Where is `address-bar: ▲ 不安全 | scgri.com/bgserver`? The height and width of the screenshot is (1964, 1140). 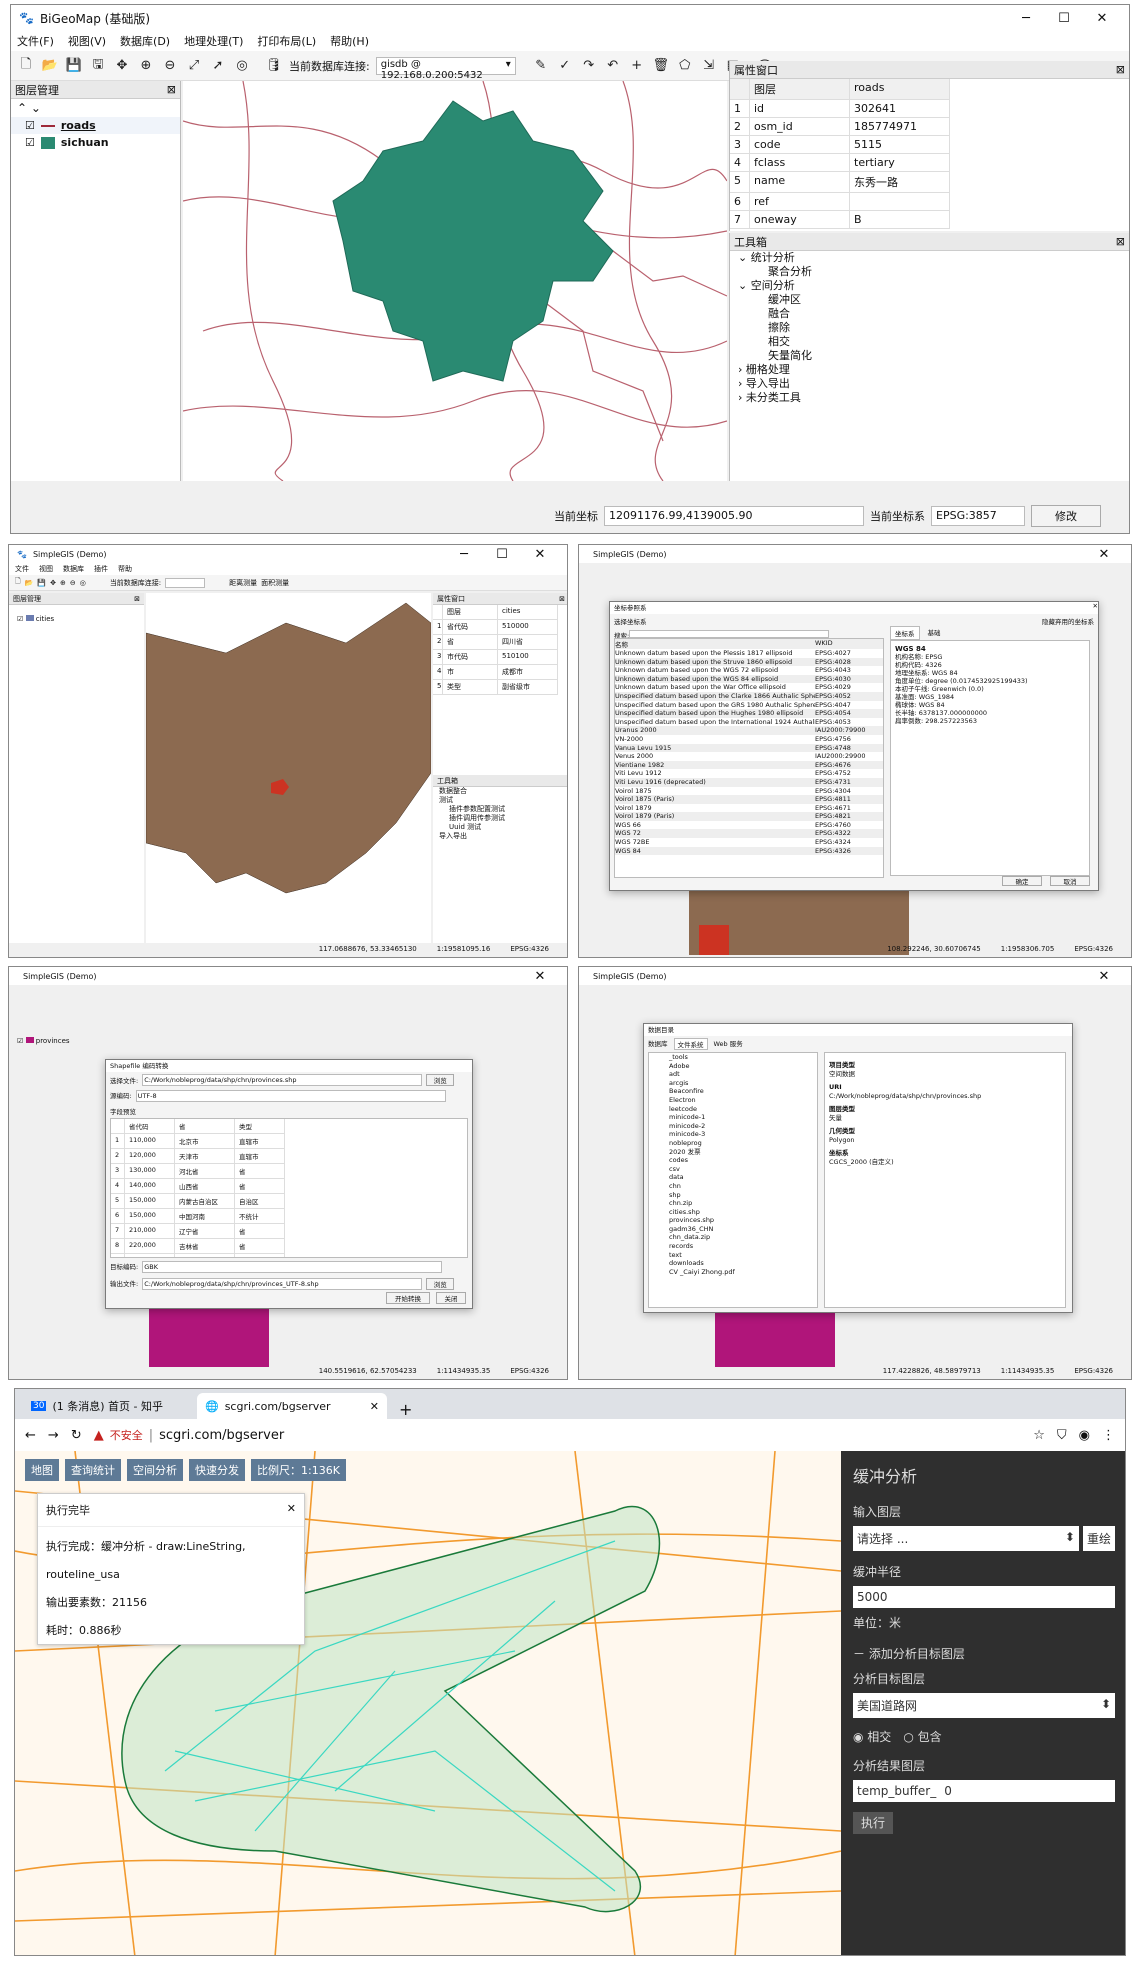
address-bar: ▲ 不安全 | scgri.com/bgserver is located at coordinates (558, 1435).